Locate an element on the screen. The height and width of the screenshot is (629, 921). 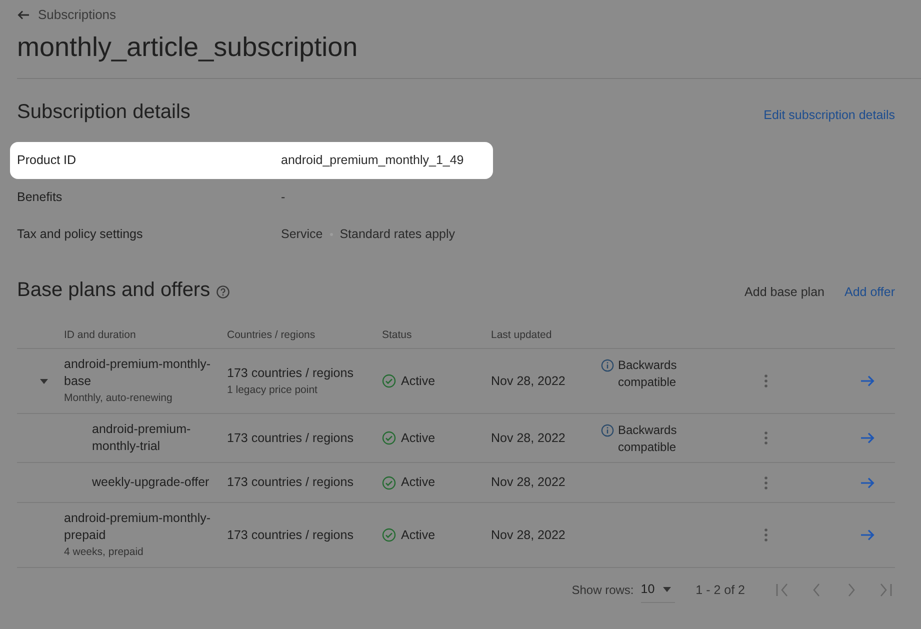
rows-label: Show rows: is located at coordinates (603, 590).